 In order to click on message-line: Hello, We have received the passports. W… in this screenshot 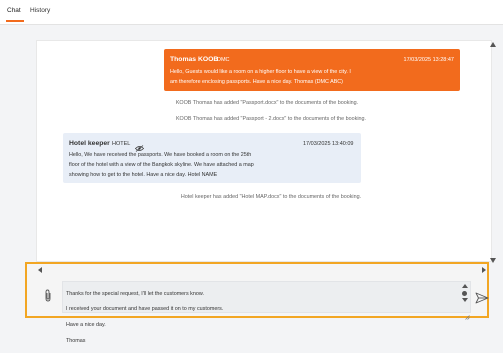, I will do `click(160, 155)`.